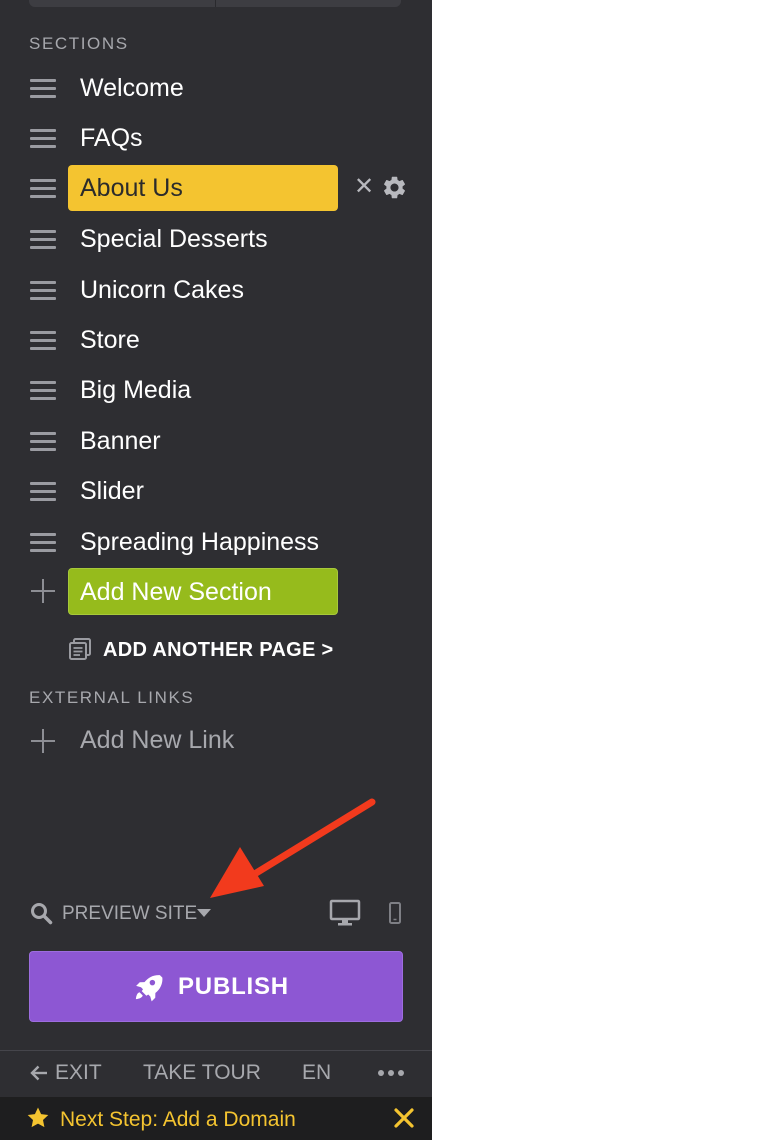  Describe the element at coordinates (219, 913) in the screenshot. I see `preview-site-bar: PREVIEW SITE` at that location.